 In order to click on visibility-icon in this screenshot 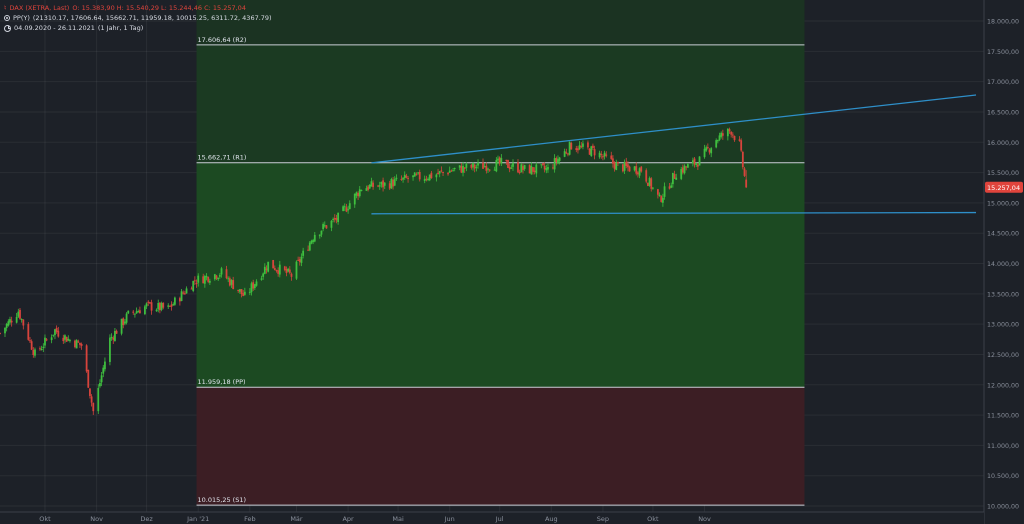, I will do `click(7, 18)`.